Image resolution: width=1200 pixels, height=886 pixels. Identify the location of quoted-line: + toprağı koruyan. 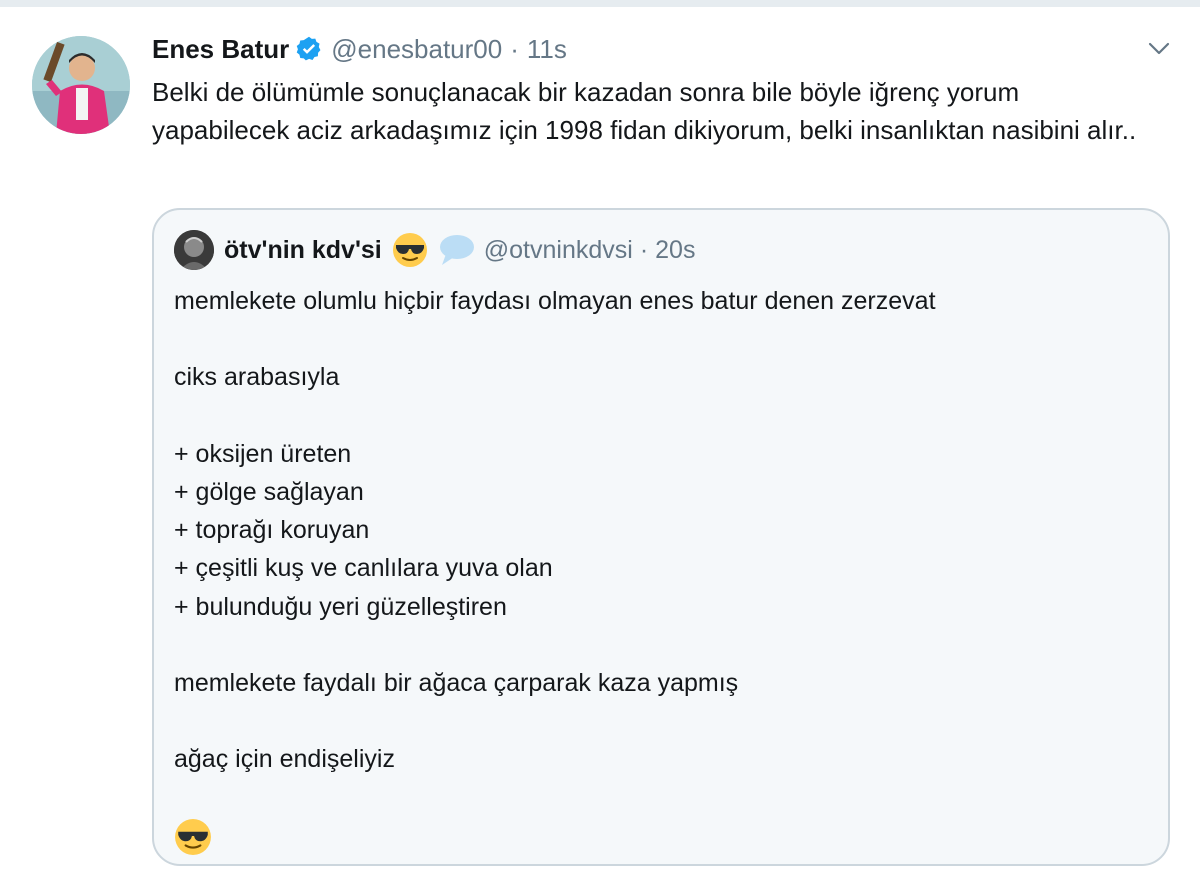
(272, 530).